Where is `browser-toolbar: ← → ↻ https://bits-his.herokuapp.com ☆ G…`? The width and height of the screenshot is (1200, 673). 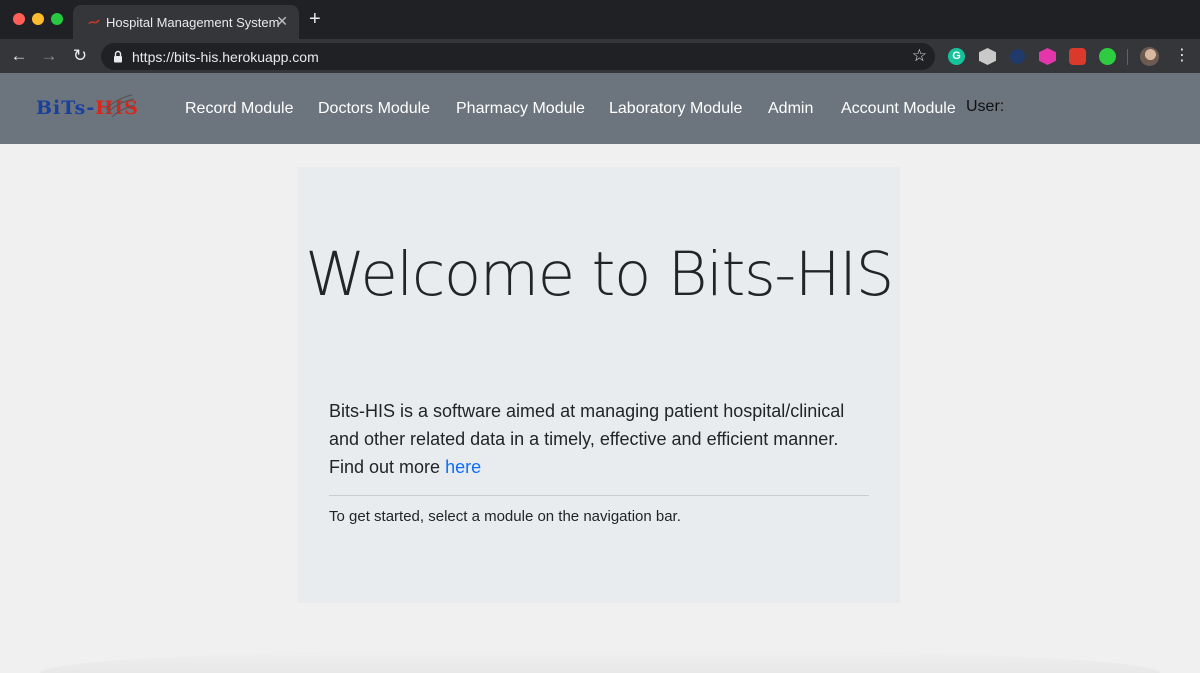 browser-toolbar: ← → ↻ https://bits-his.herokuapp.com ☆ G… is located at coordinates (600, 56).